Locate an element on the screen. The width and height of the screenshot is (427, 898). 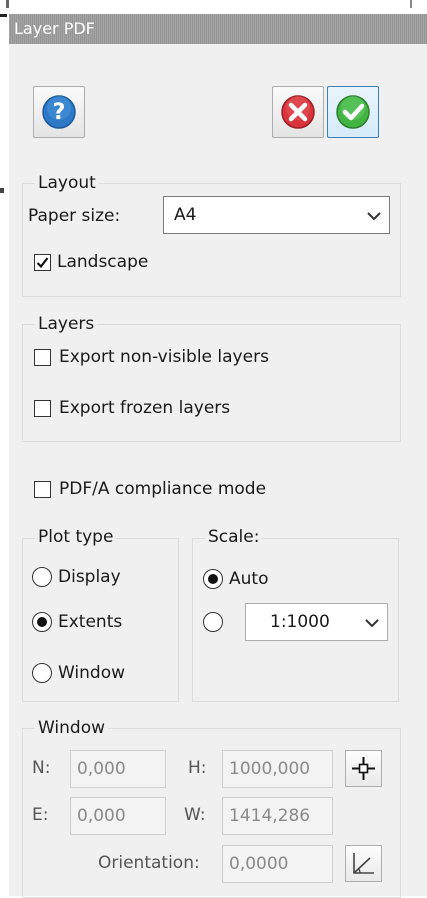
checkmark-icon is located at coordinates (42, 263).